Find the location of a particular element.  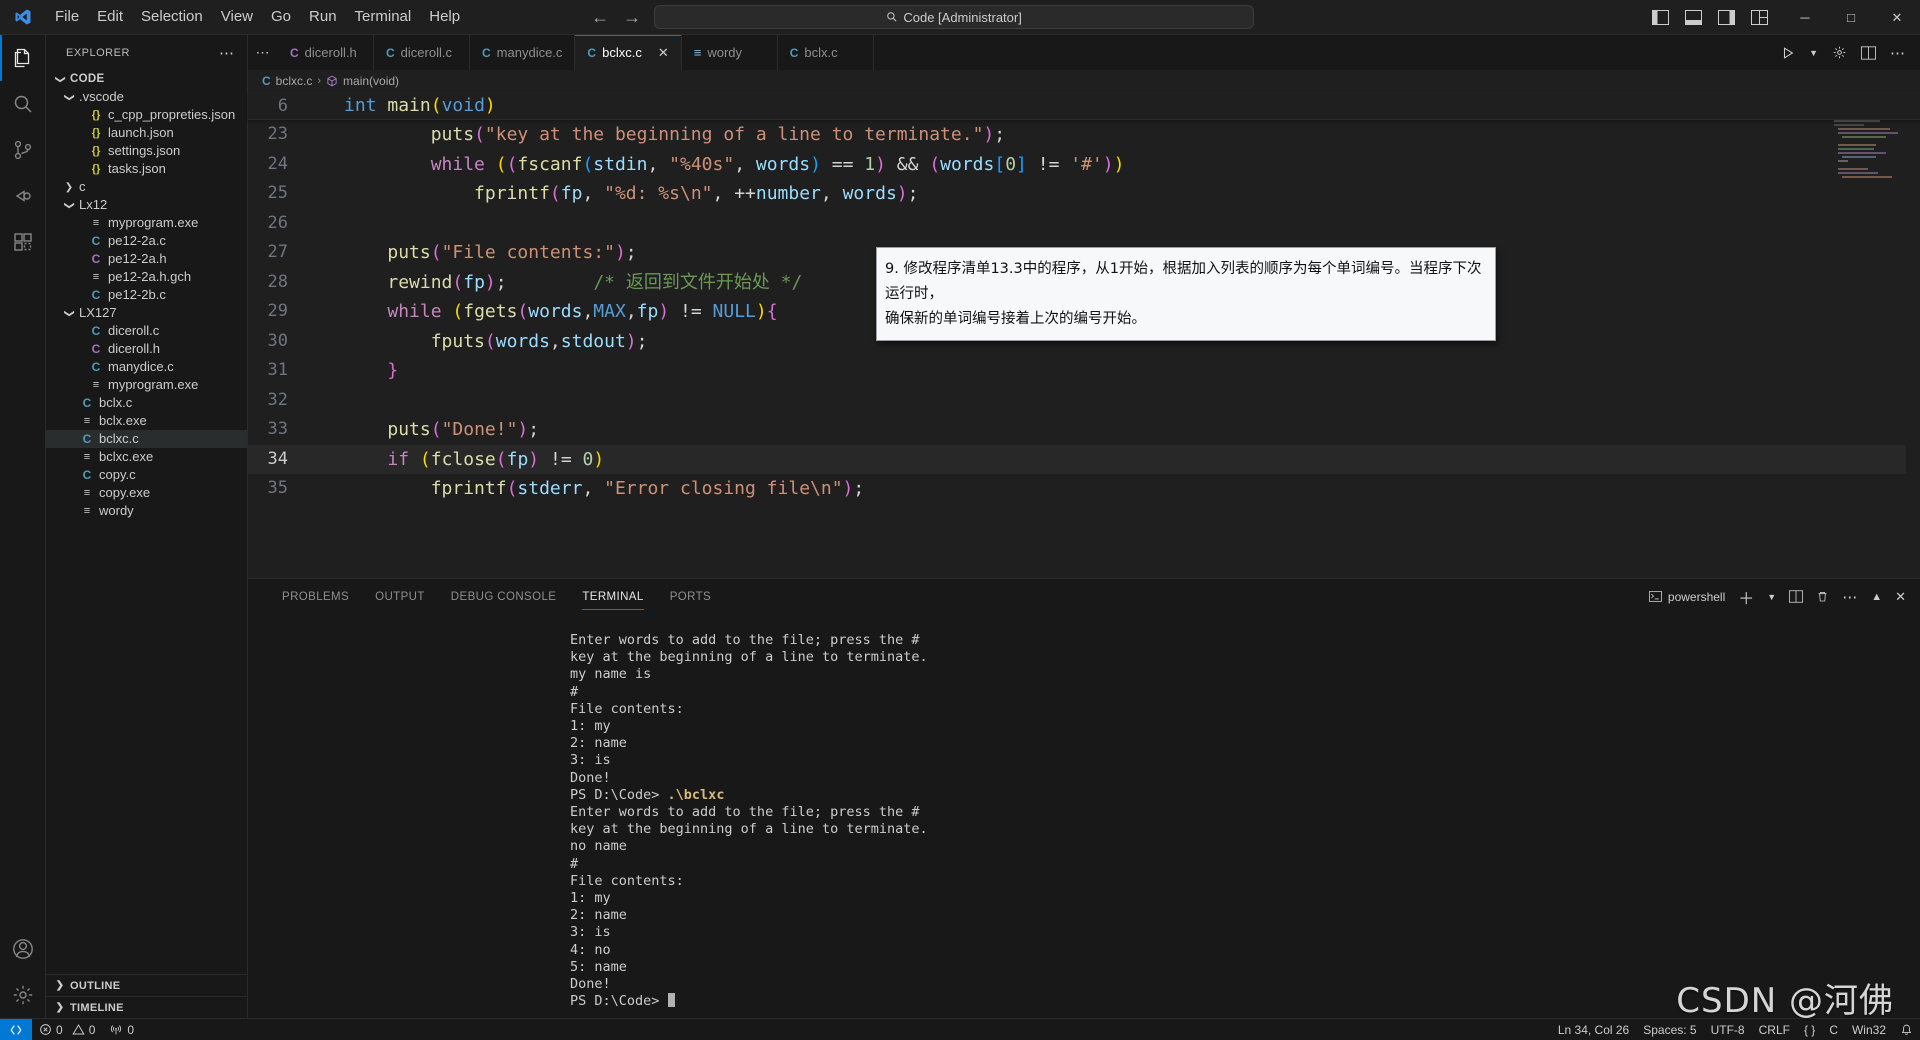

tree-item-code: ❯ CODE is located at coordinates (146, 79).